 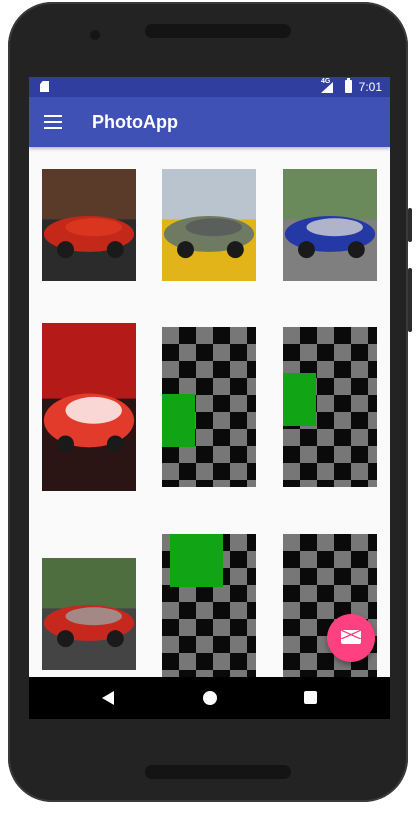 I want to click on red-ferrari-photo, so click(x=89, y=225).